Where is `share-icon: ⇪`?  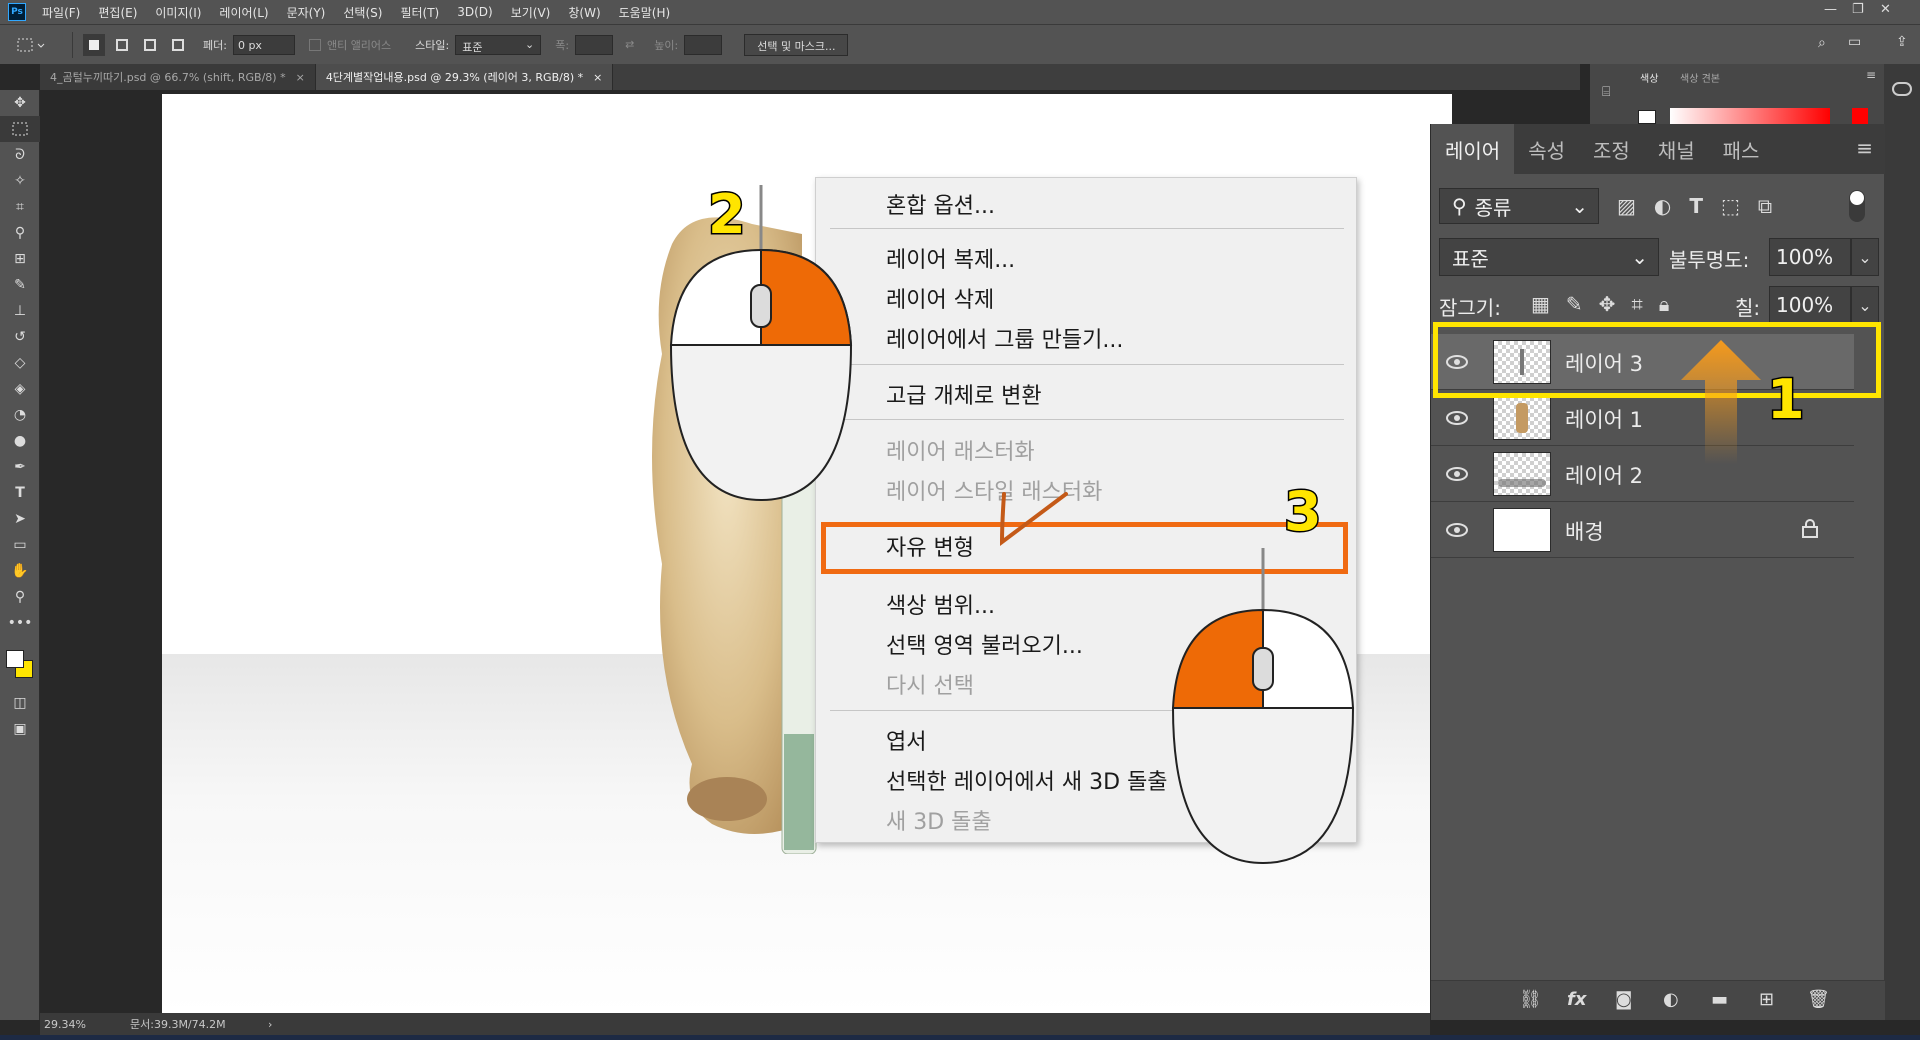 share-icon: ⇪ is located at coordinates (1902, 42).